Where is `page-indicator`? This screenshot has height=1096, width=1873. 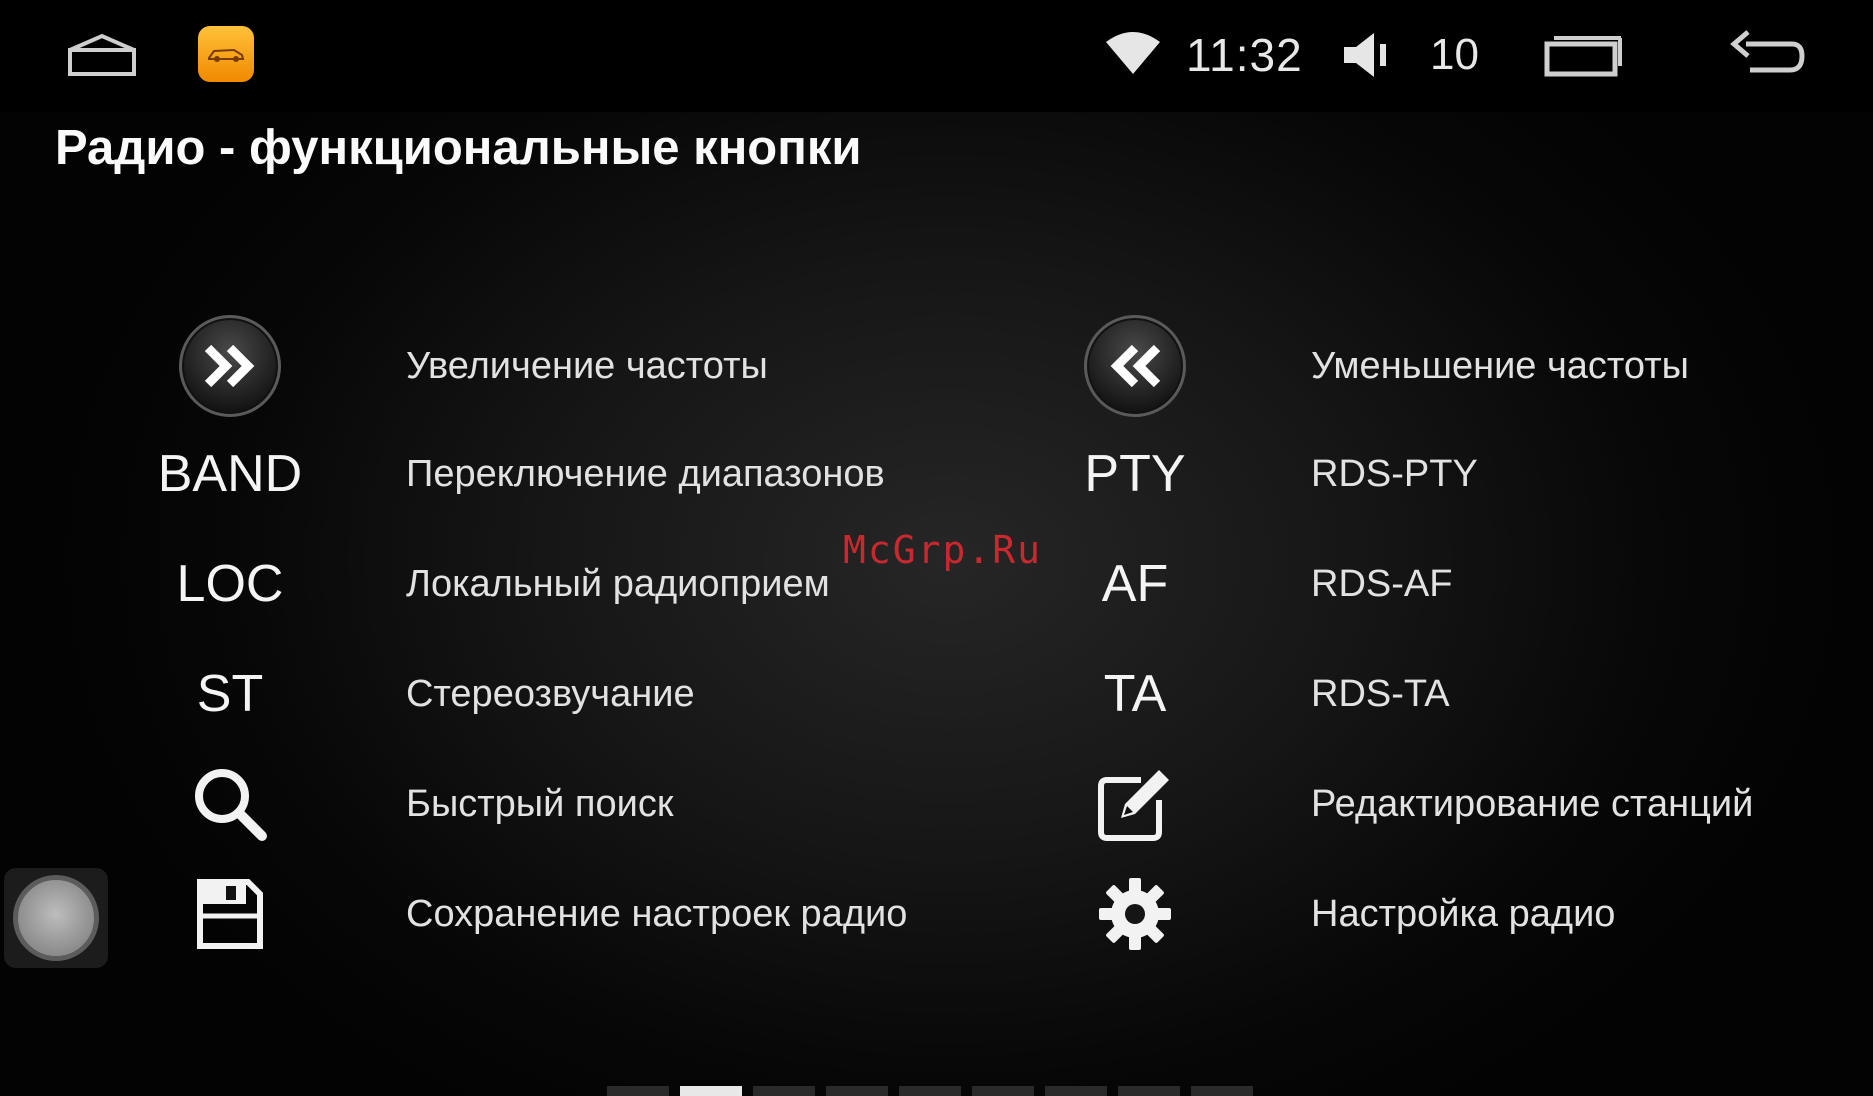 page-indicator is located at coordinates (930, 1091).